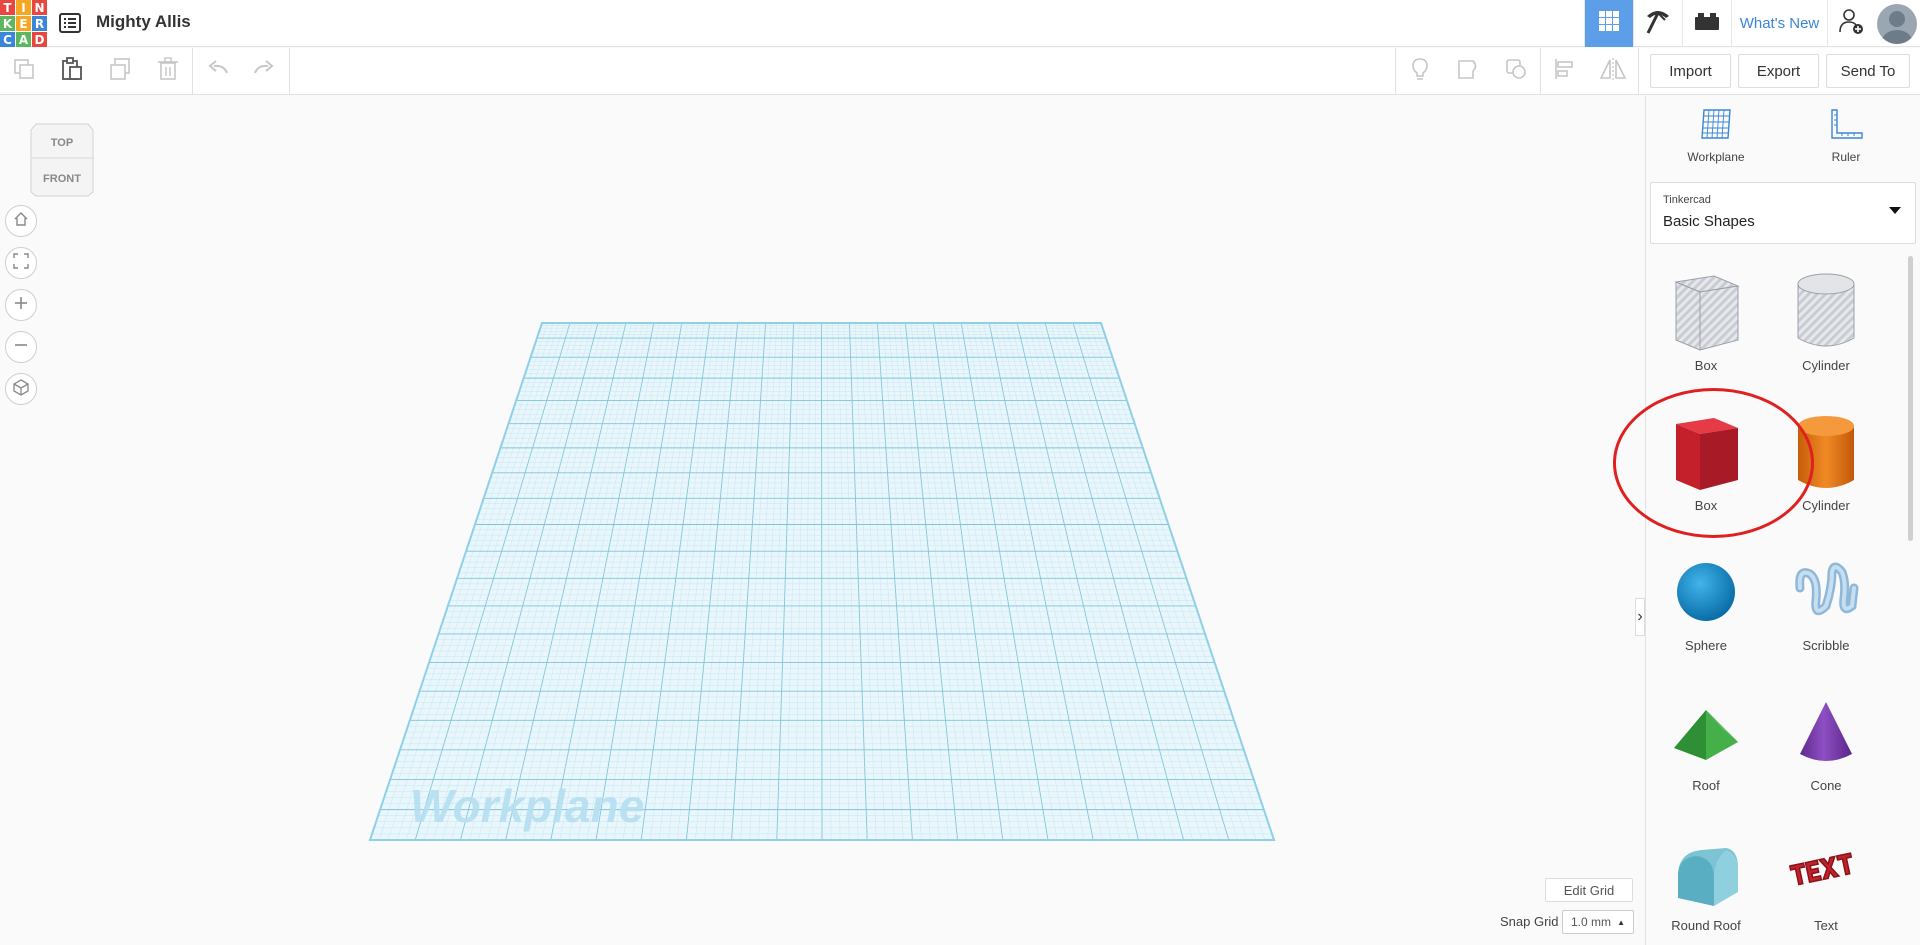 Image resolution: width=1920 pixels, height=945 pixels. I want to click on shape-label: Scribble, so click(1826, 645).